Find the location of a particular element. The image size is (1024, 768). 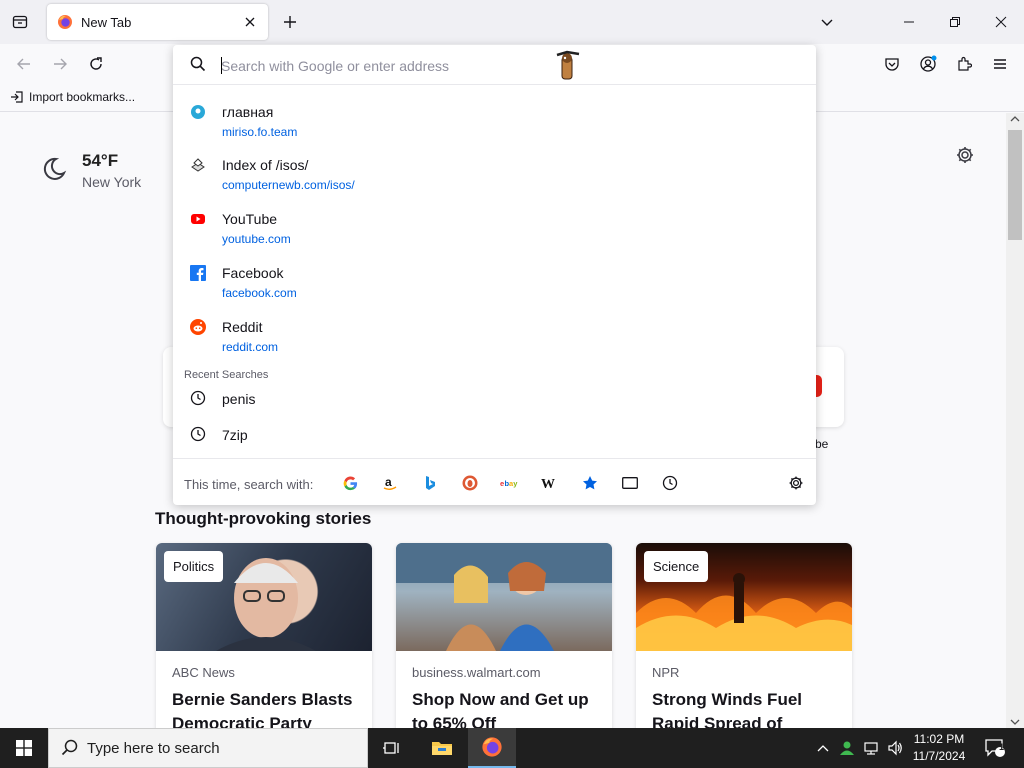

app-menu-button is located at coordinates (1000, 64).